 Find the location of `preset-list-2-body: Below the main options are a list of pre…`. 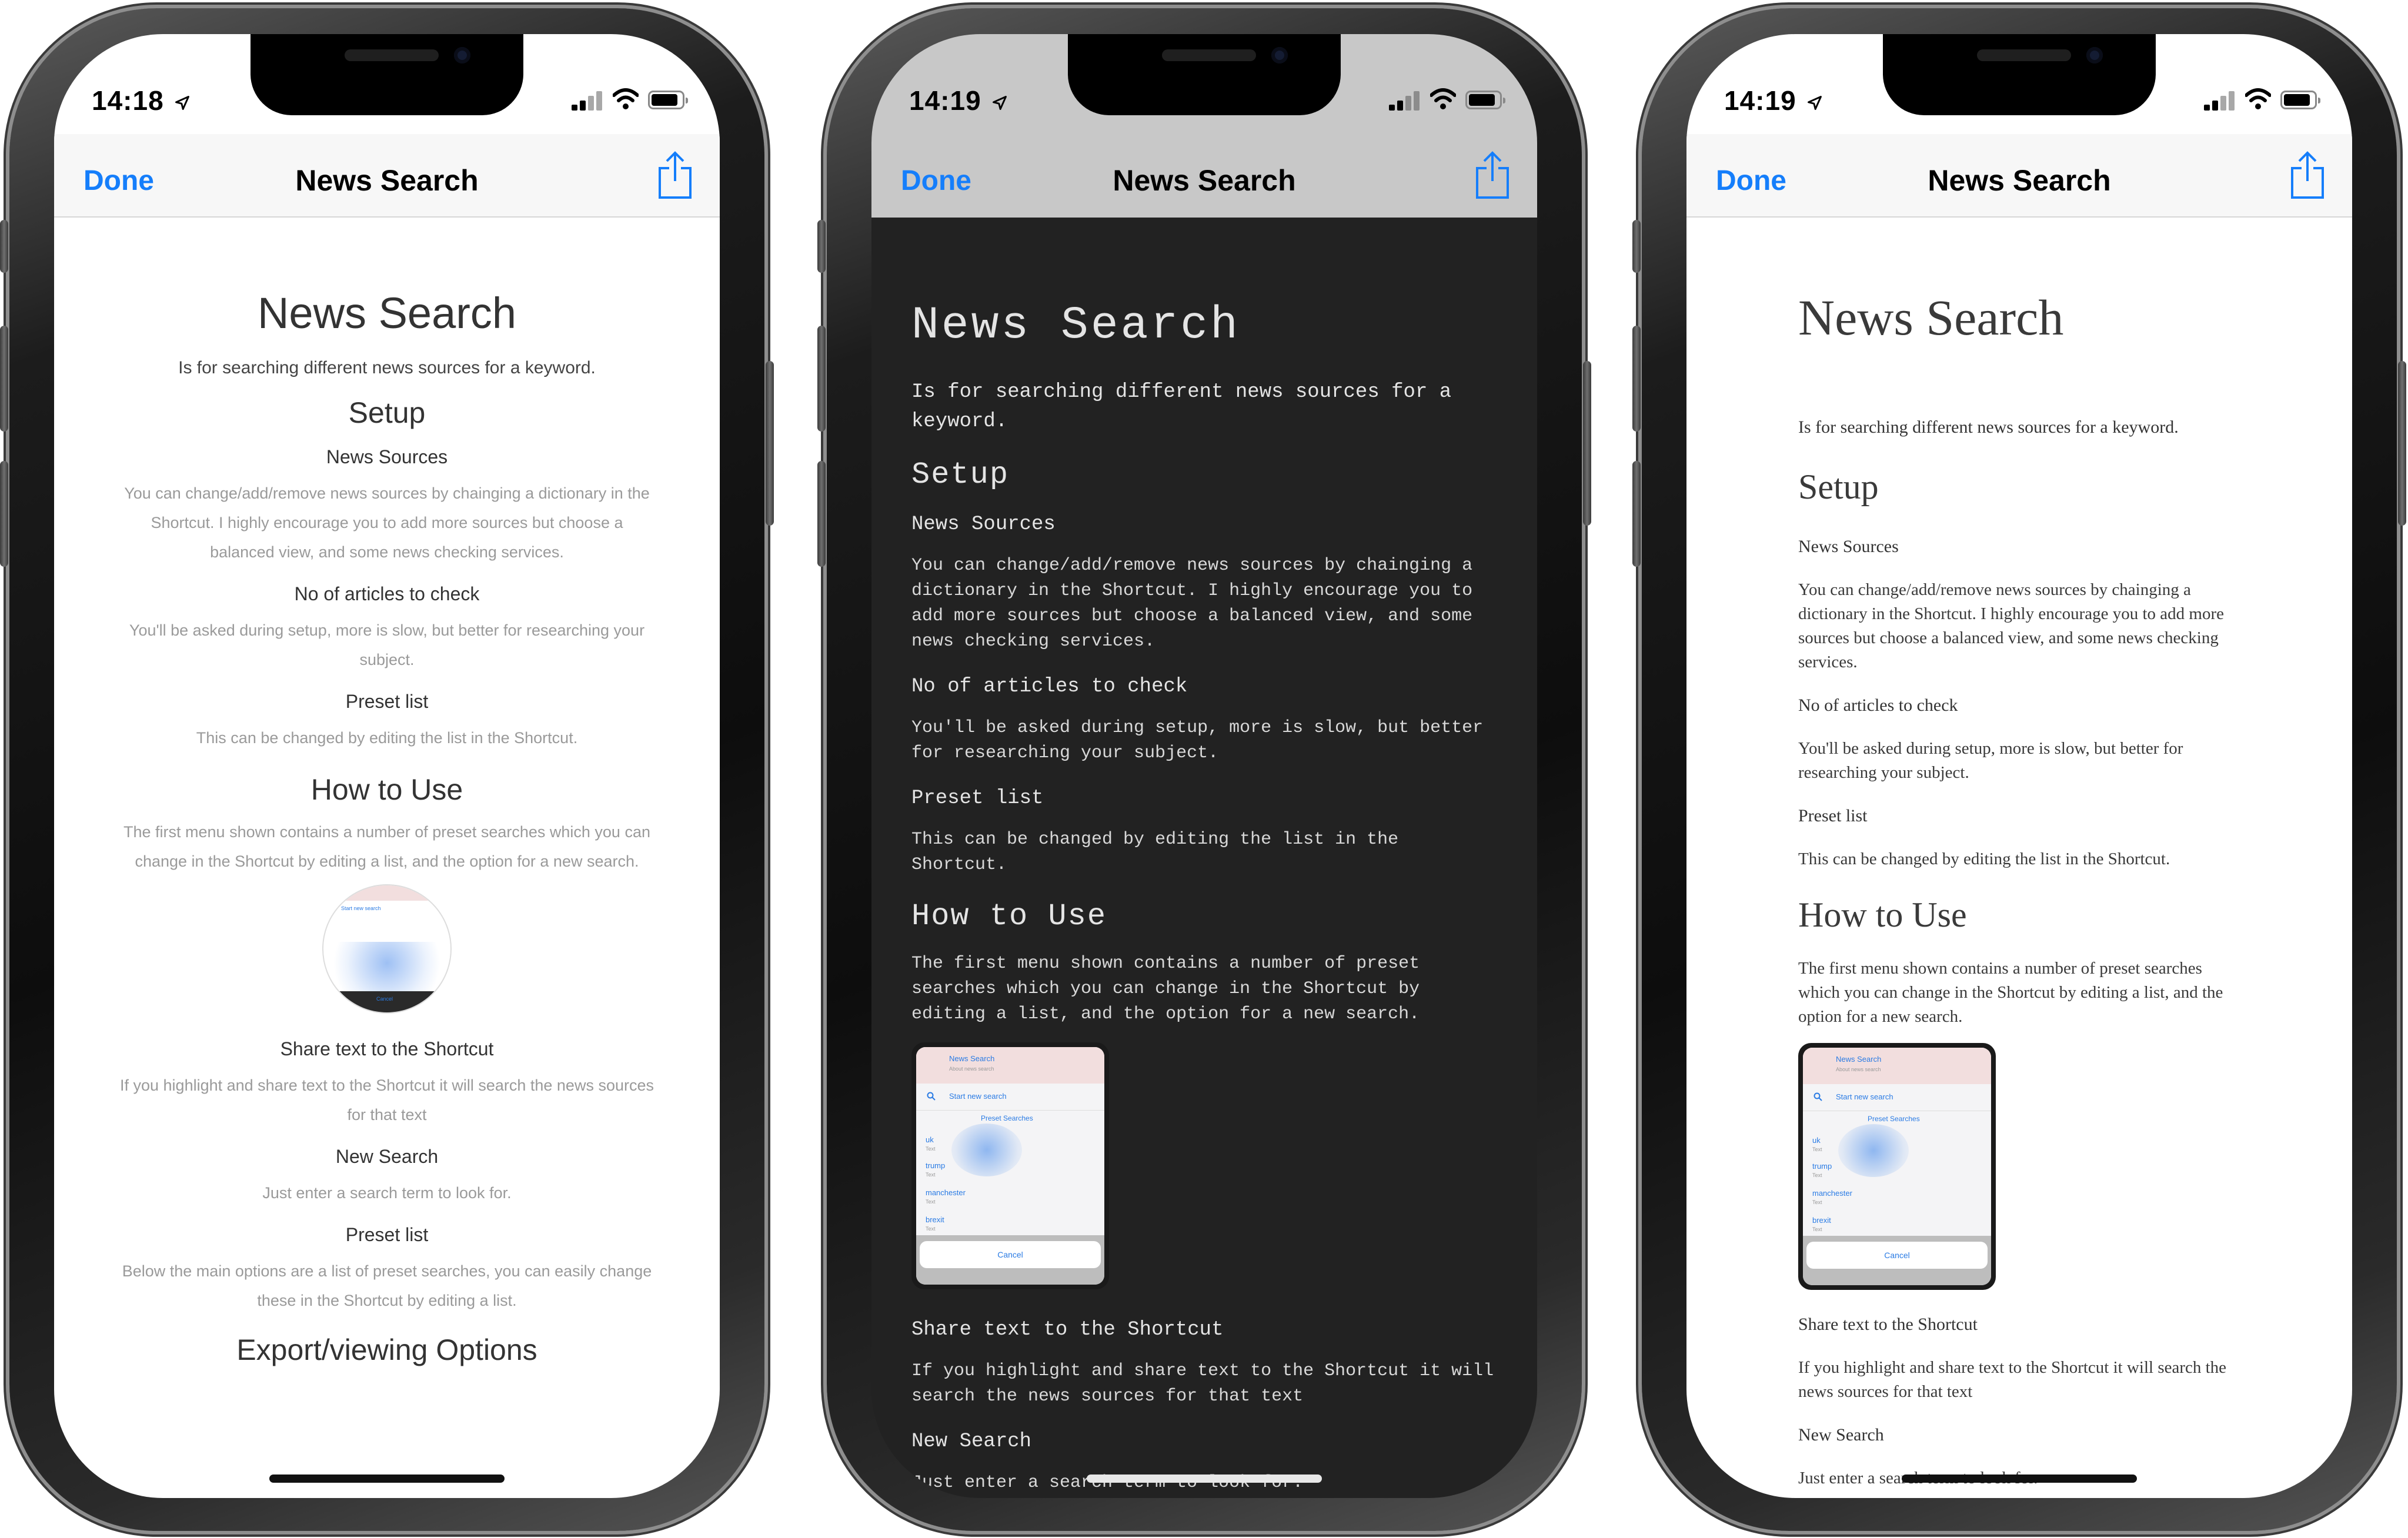

preset-list-2-body: Below the main options are a list of pre… is located at coordinates (387, 1285).